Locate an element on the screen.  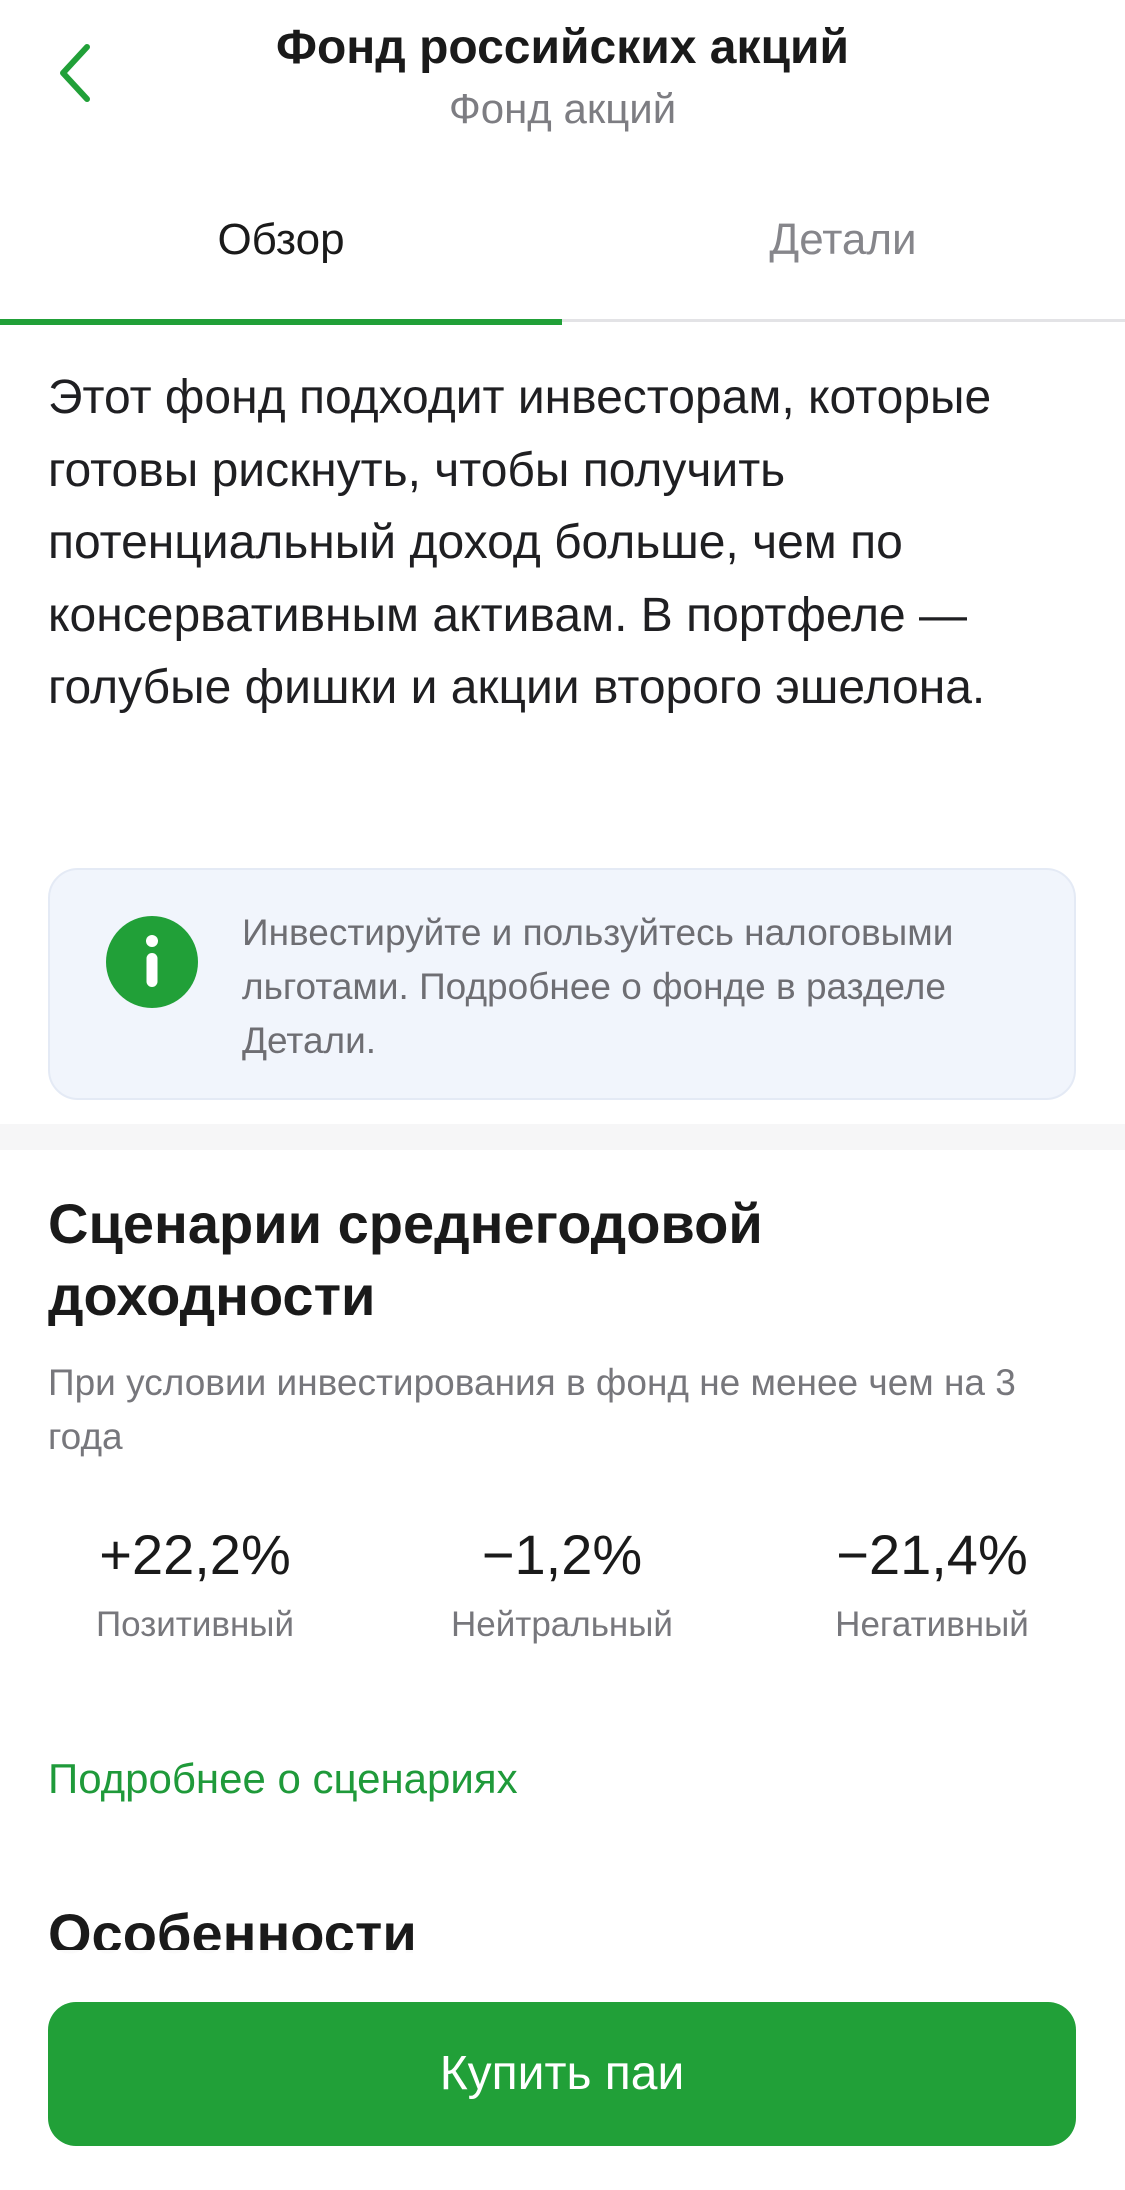
scenario-negative: −21,4% Негативный is located at coordinates (932, 1584).